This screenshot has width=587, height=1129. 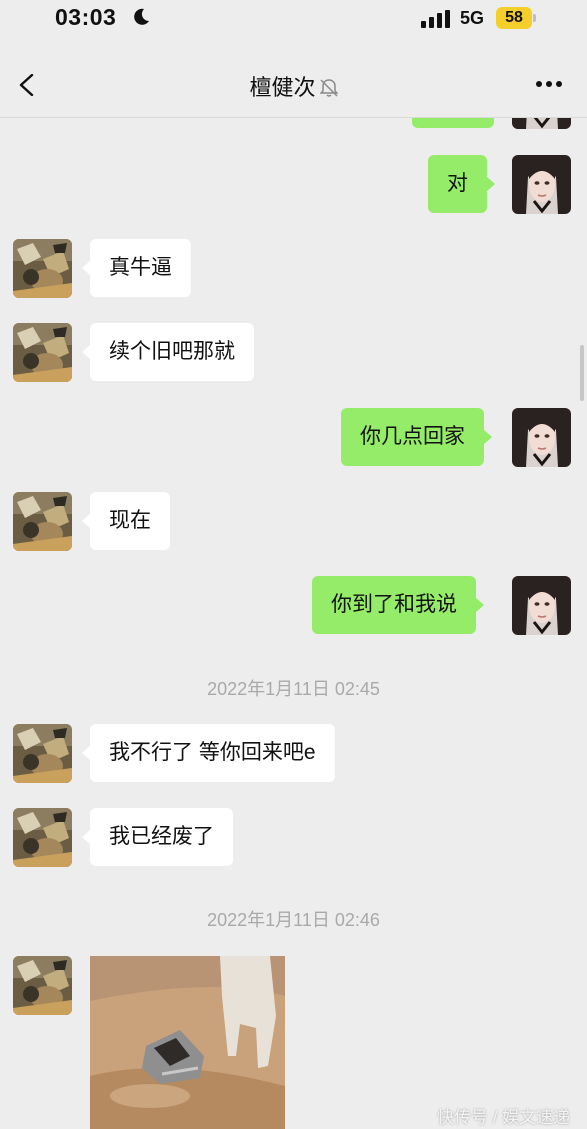 What do you see at coordinates (208, 753) in the screenshot?
I see `message-bubble-received: 我不行了 等你回来吧e` at bounding box center [208, 753].